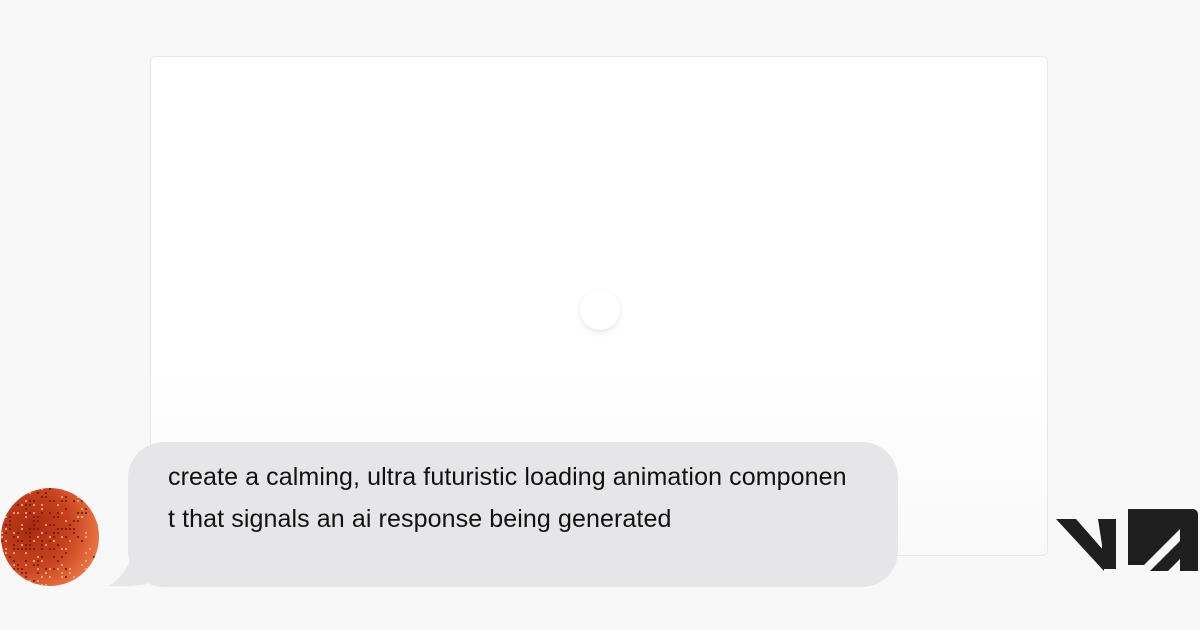 This screenshot has width=1200, height=630. Describe the element at coordinates (600, 310) in the screenshot. I see `loading-spinner-icon` at that location.